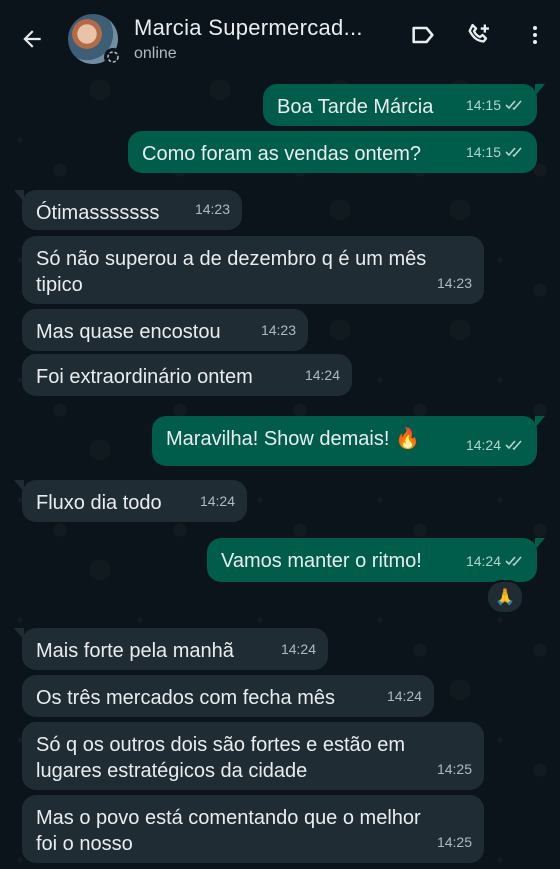  I want to click on message-incoming: Fluxo dia todo 14:24, so click(130, 501).